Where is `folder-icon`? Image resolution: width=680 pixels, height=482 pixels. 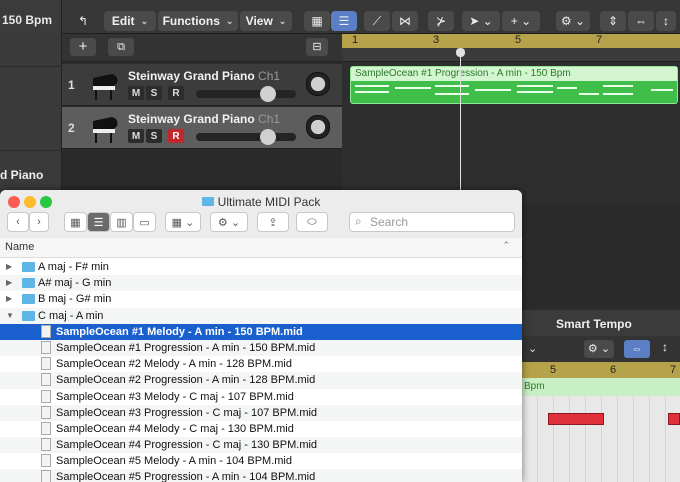 folder-icon is located at coordinates (207, 201).